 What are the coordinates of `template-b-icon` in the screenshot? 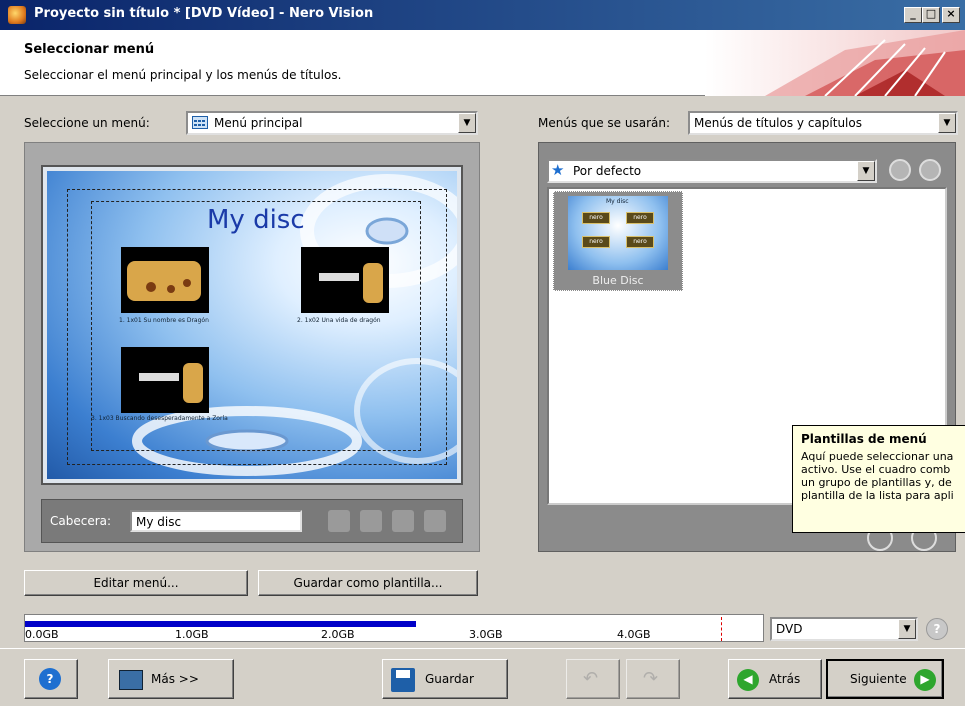 It's located at (930, 170).